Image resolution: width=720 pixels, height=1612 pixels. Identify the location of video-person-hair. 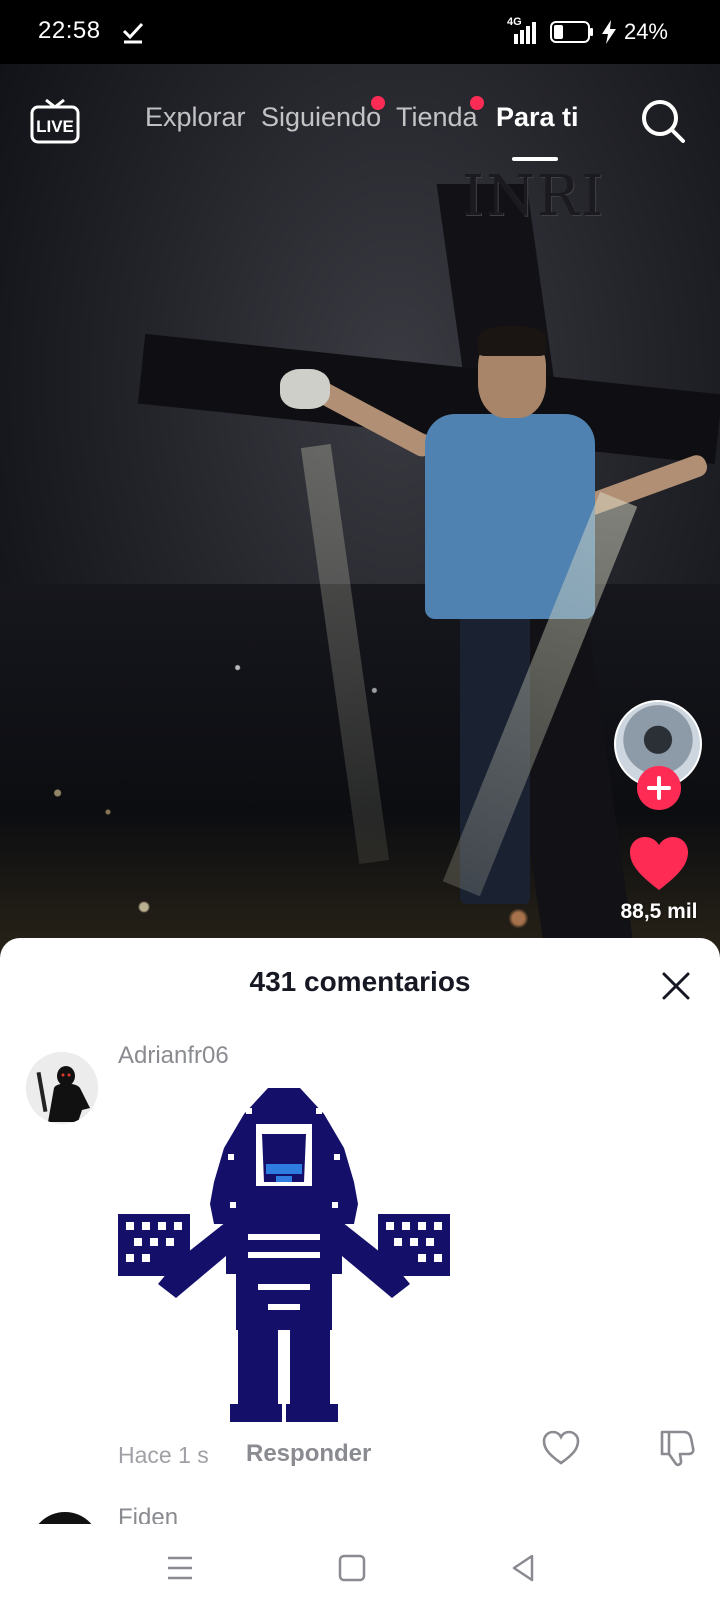
(512, 341).